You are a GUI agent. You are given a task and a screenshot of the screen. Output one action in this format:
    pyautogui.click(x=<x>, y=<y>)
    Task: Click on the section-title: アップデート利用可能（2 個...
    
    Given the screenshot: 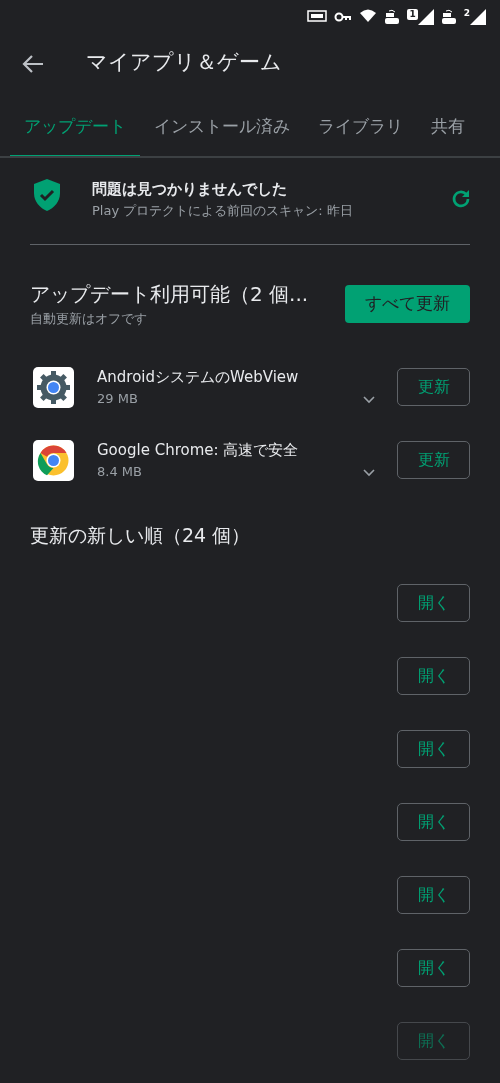 What is the action you would take?
    pyautogui.click(x=169, y=294)
    